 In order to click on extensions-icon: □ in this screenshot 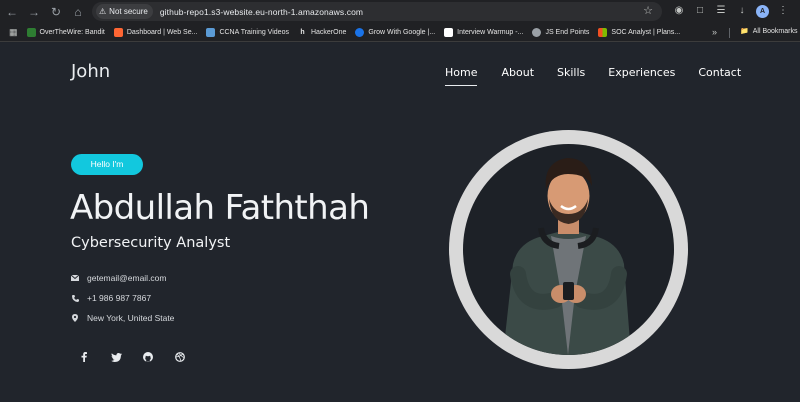, I will do `click(700, 11)`.